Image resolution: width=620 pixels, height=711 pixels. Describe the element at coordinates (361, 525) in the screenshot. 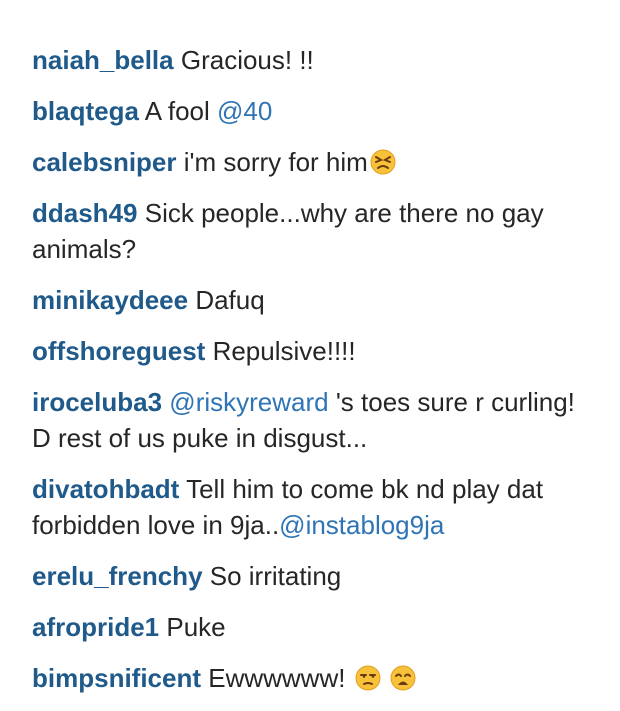

I see `comment-mention: @instablog9ja` at that location.